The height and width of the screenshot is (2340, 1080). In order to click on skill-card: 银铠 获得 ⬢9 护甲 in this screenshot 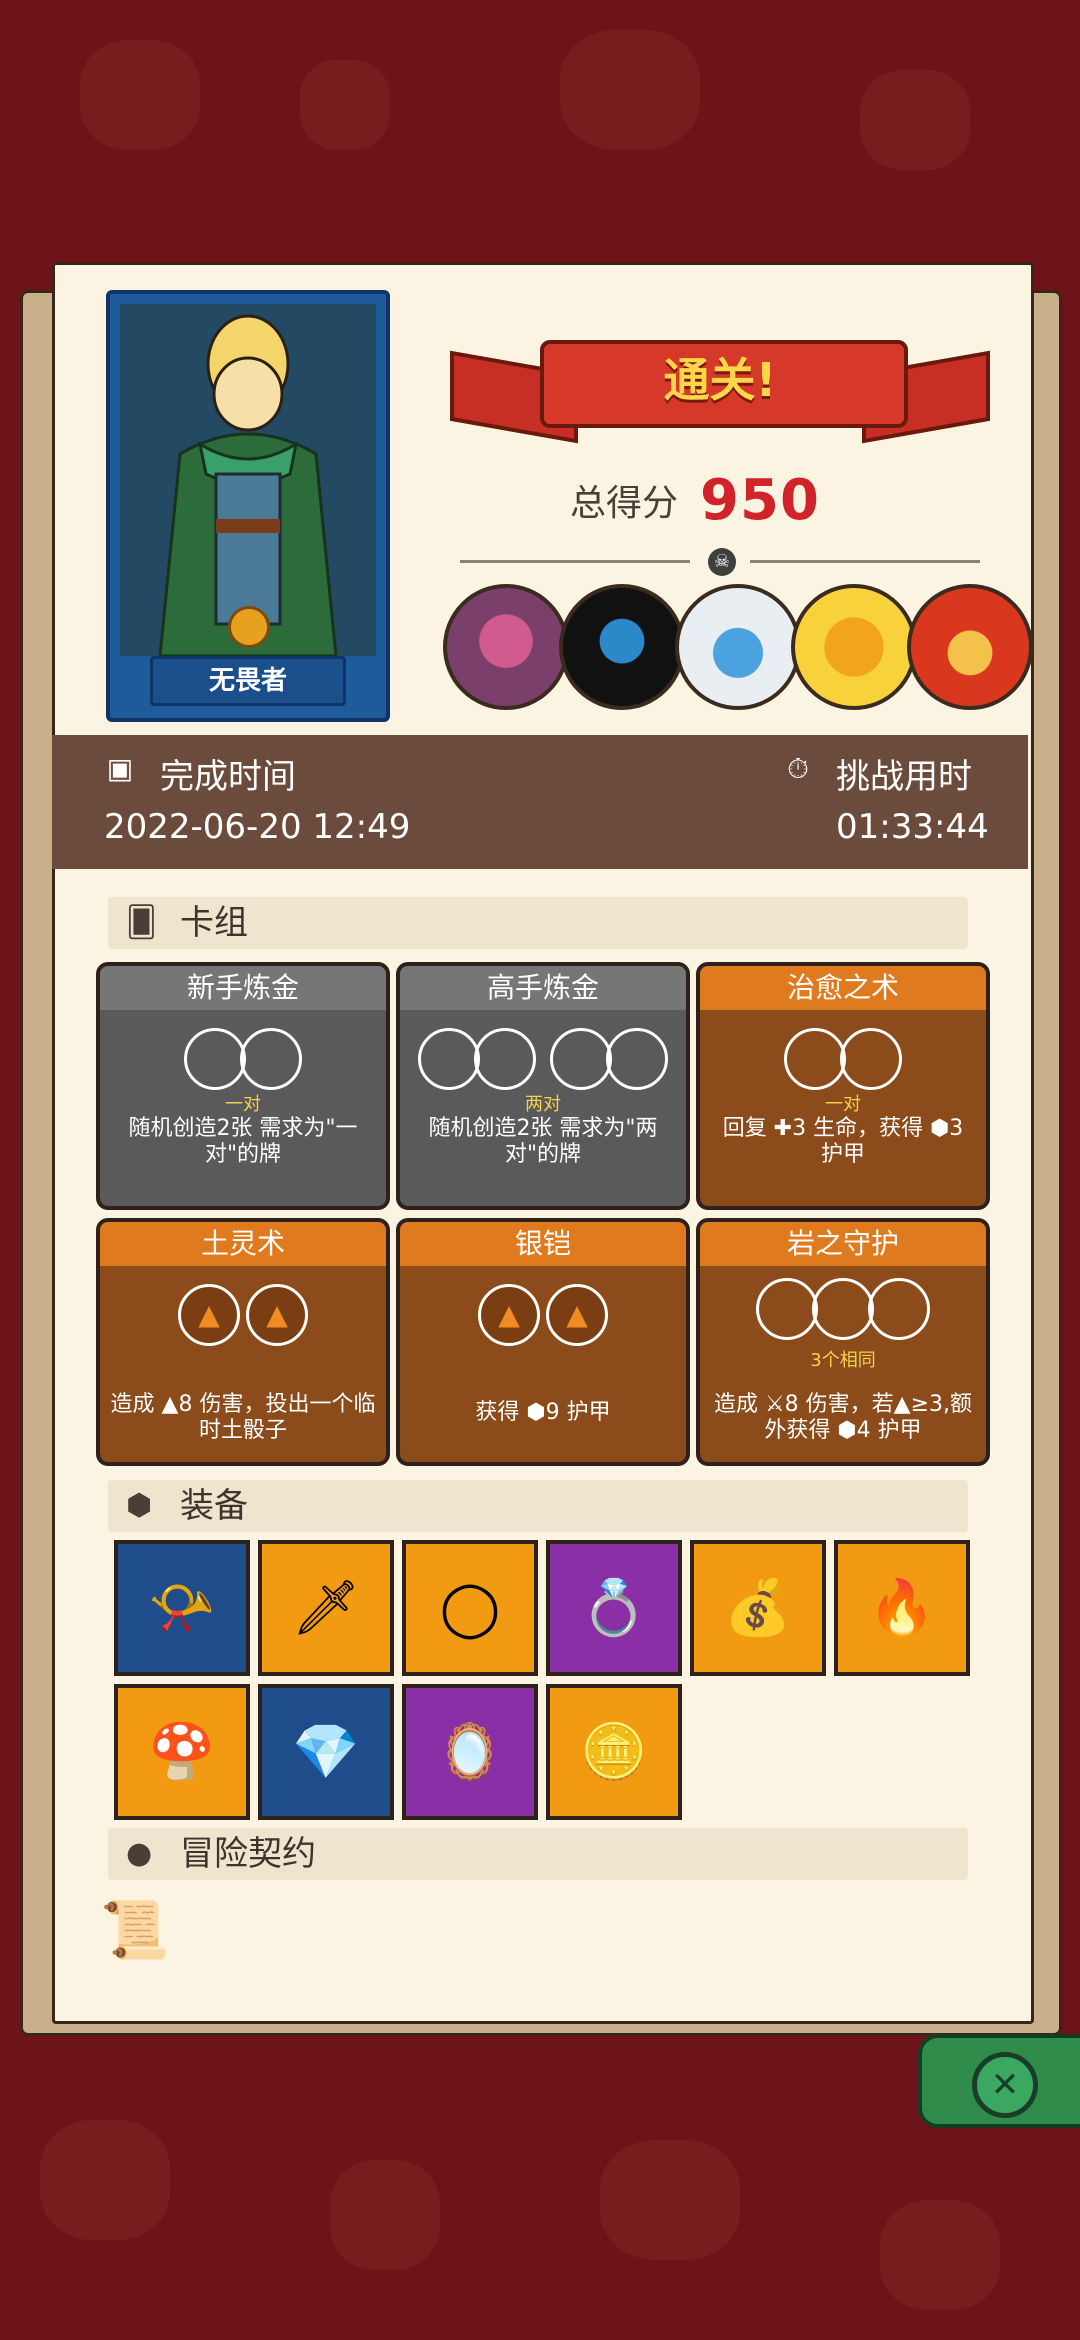, I will do `click(543, 1342)`.